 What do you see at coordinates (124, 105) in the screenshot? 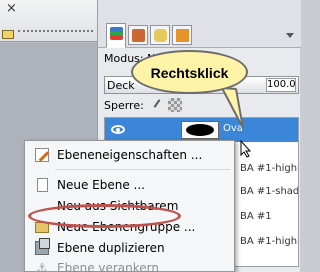
I see `lock-label: Sperre:` at bounding box center [124, 105].